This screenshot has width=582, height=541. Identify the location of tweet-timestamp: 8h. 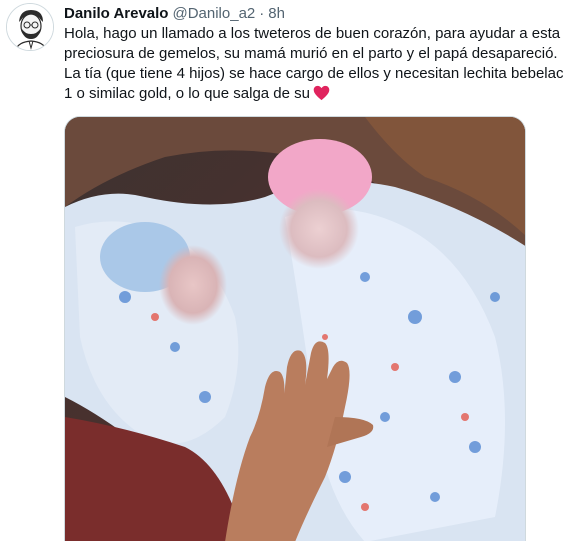
(276, 13).